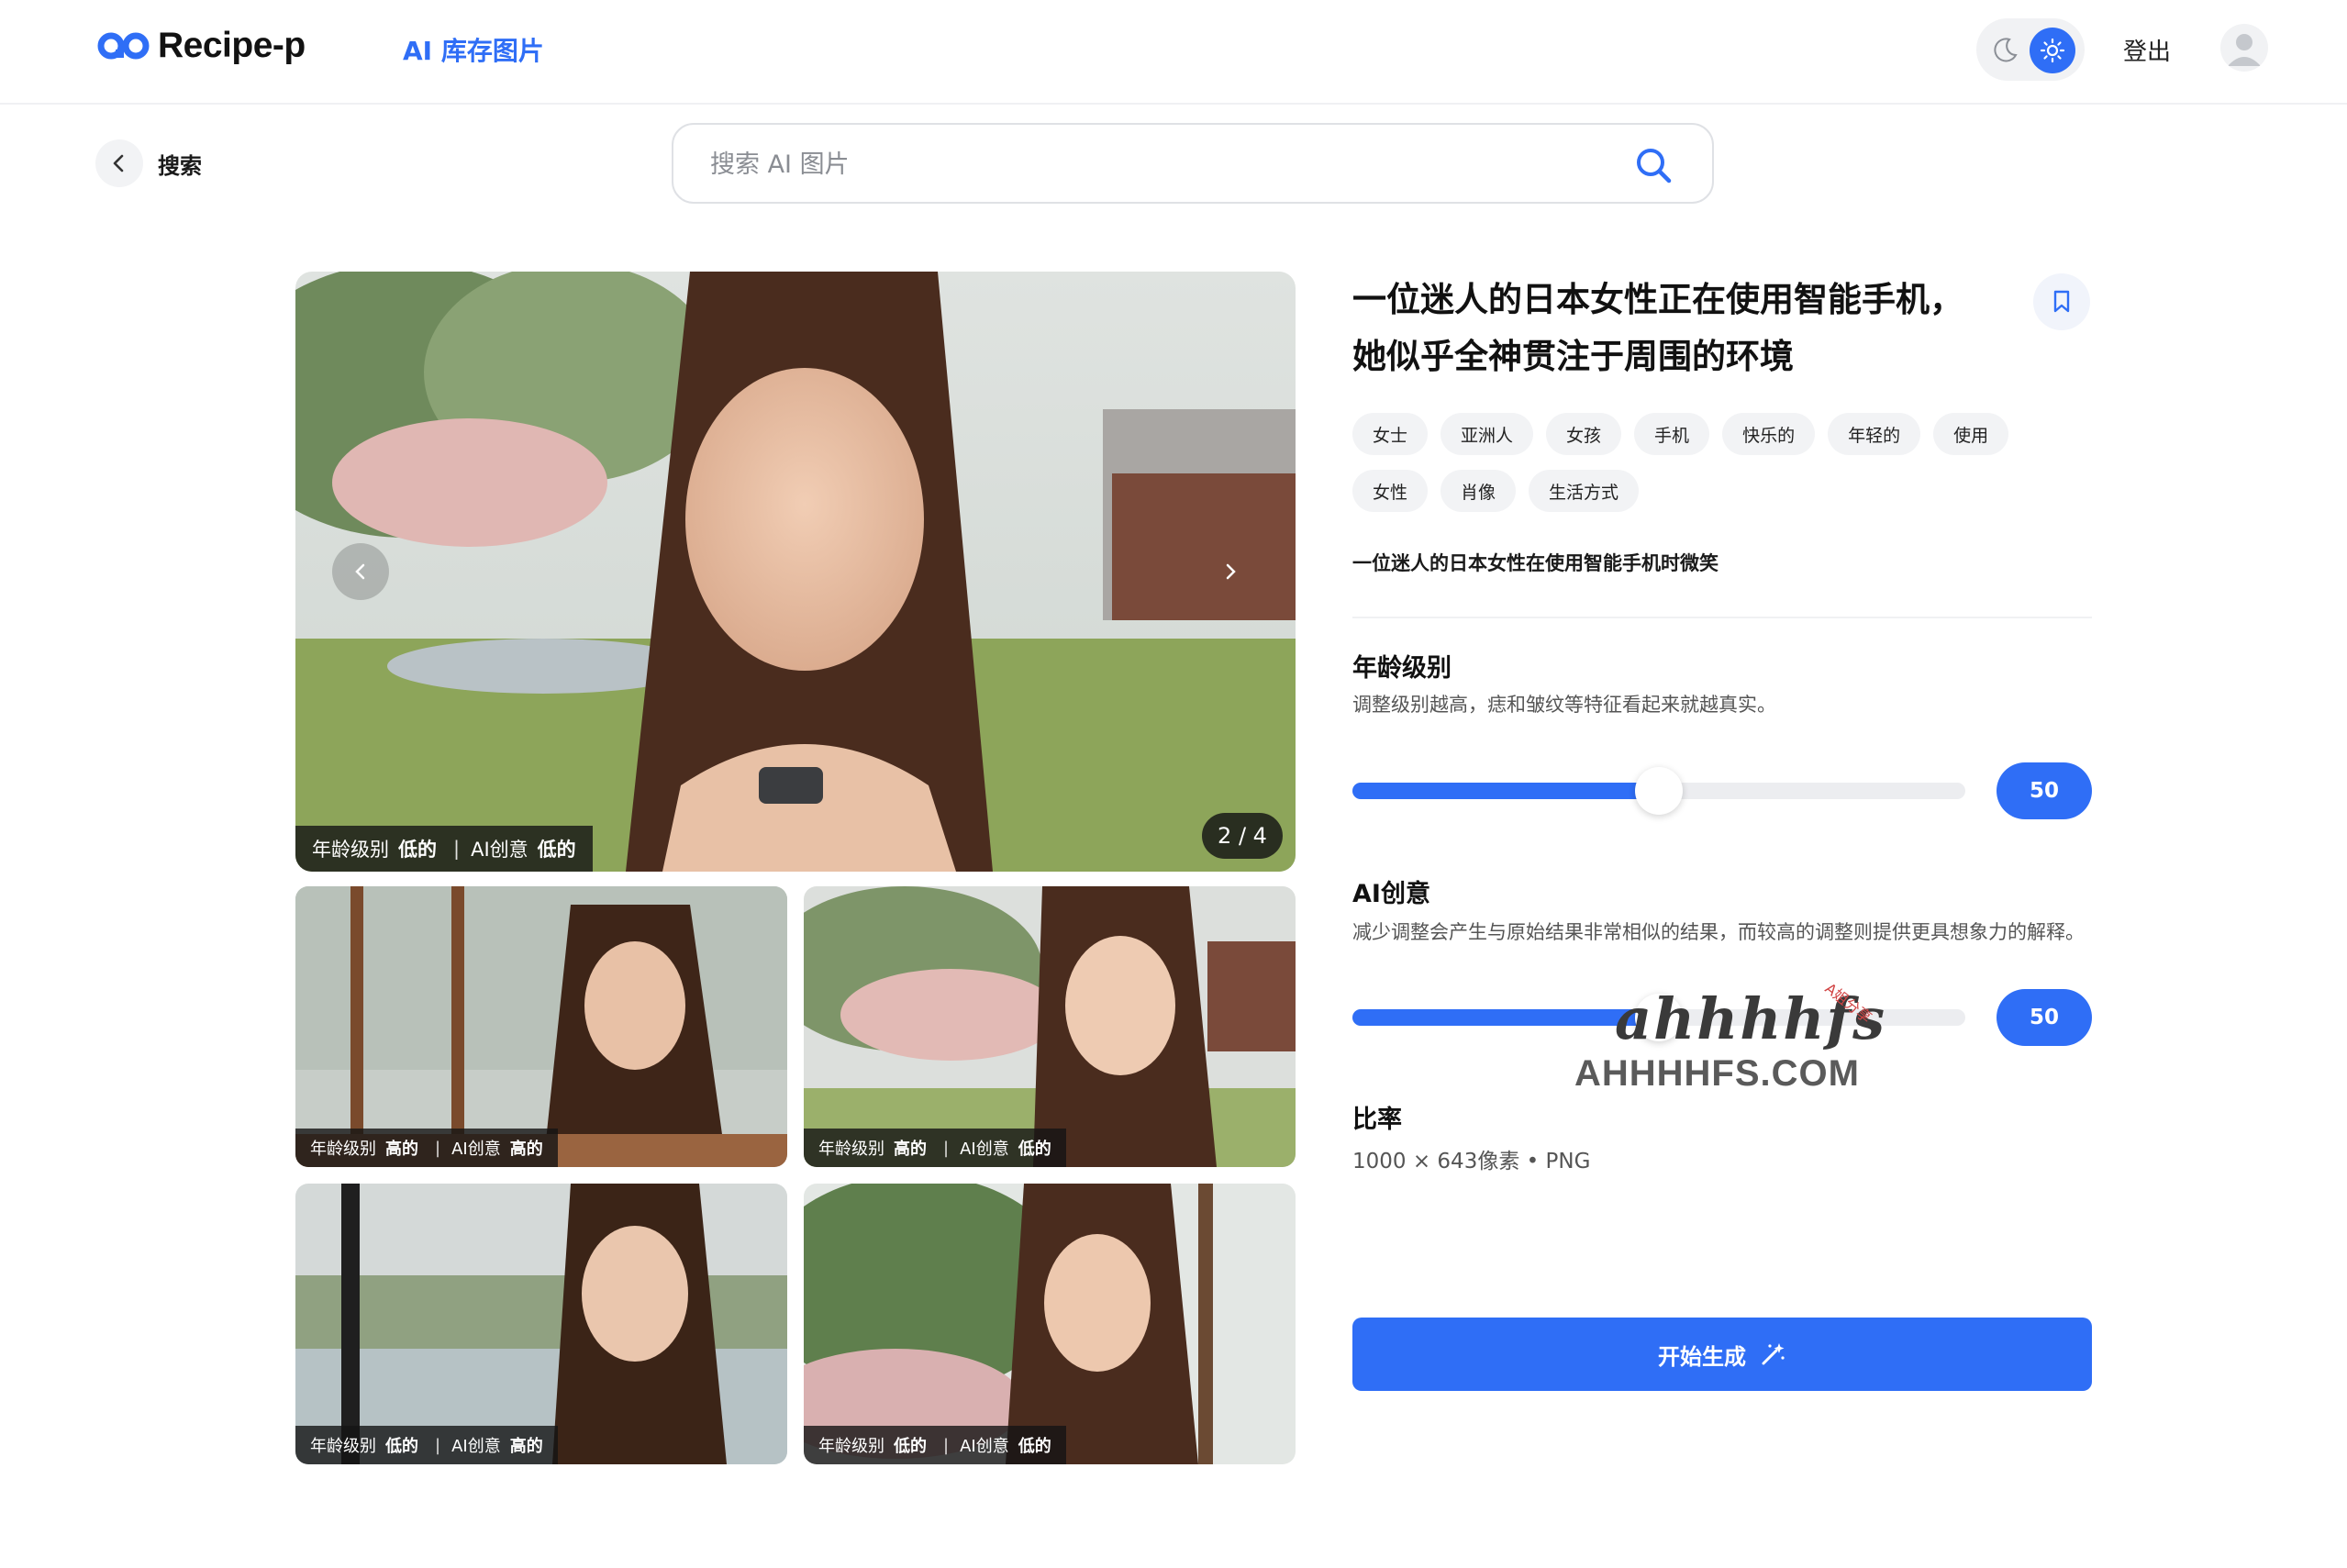  Describe the element at coordinates (1773, 1354) in the screenshot. I see `magic-wand-icon` at that location.